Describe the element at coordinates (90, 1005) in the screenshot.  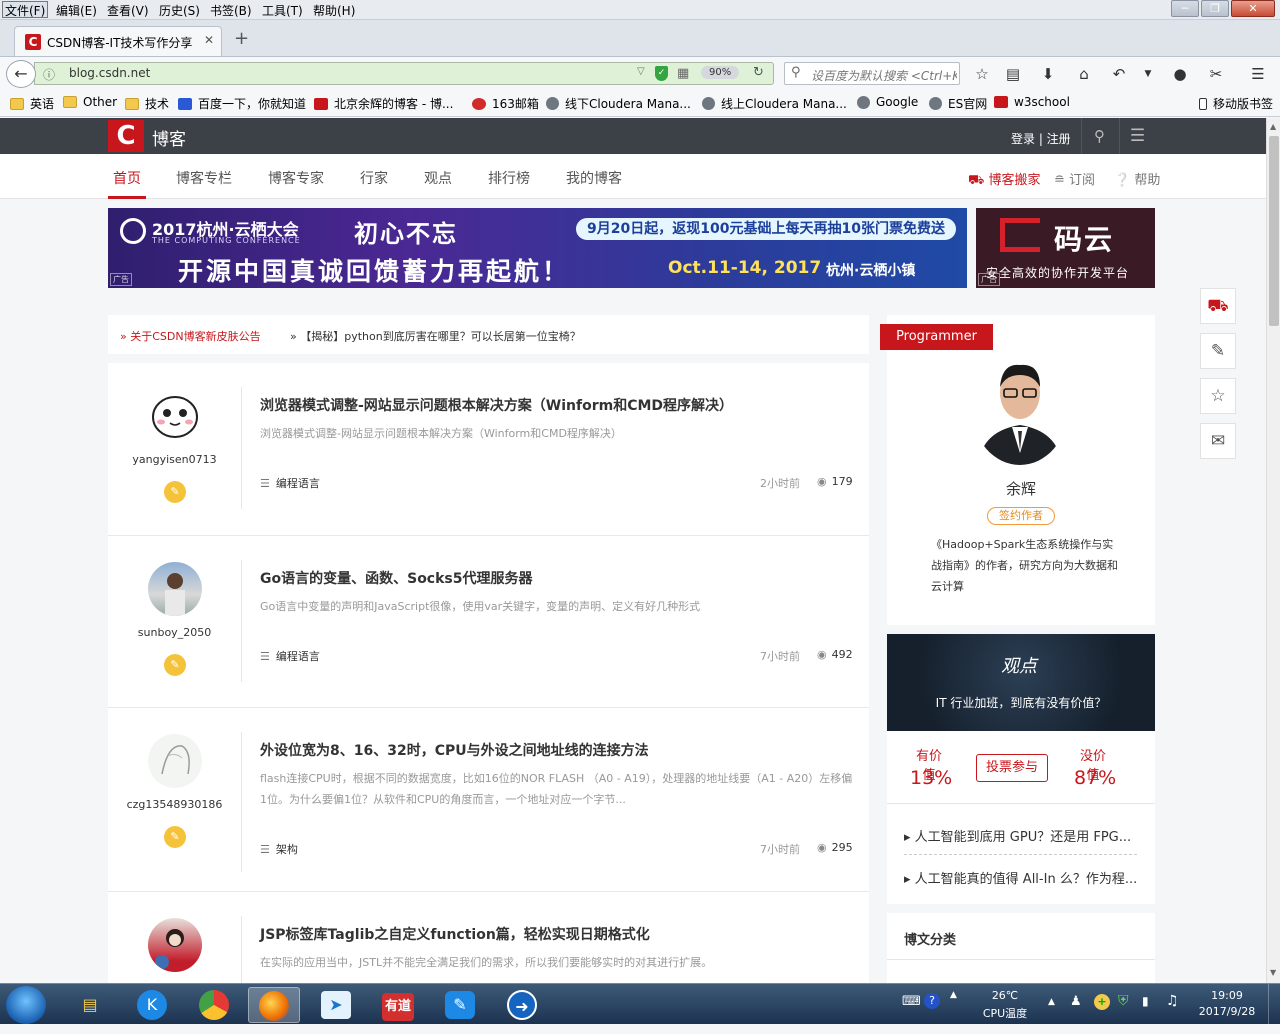
I see `file-explorer-icon: ▤` at that location.